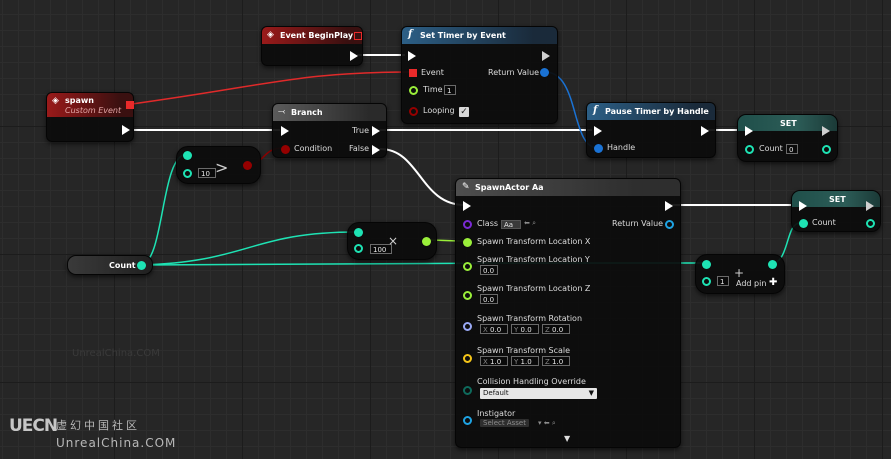 The width and height of the screenshot is (891, 459). What do you see at coordinates (271, 88) in the screenshot?
I see `delegate-wire-spawn-event` at bounding box center [271, 88].